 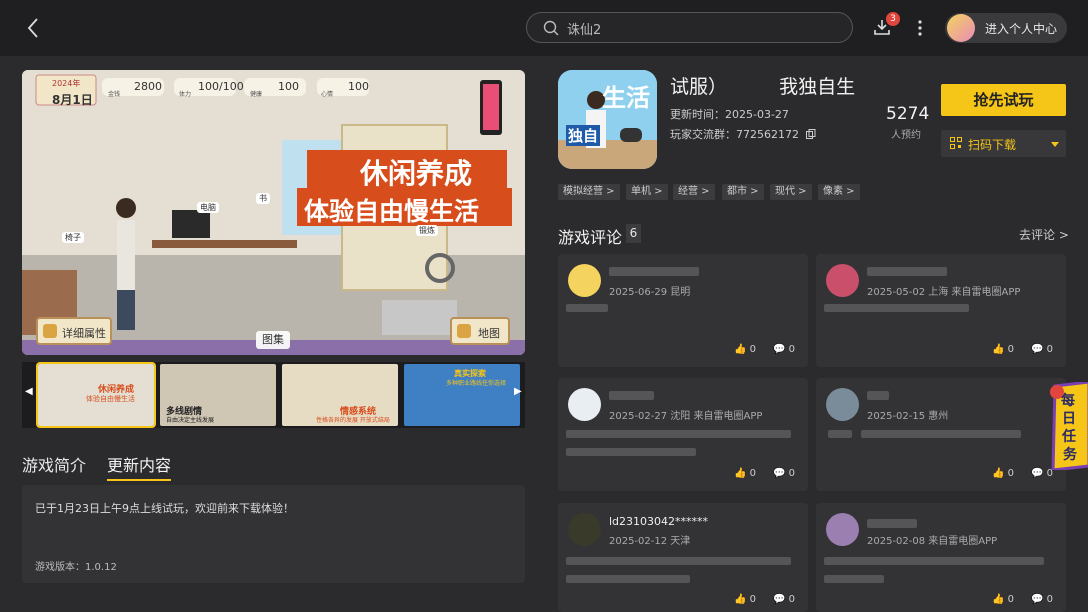 What do you see at coordinates (1003, 143) in the screenshot?
I see `scan-download-button: 扫码下载` at bounding box center [1003, 143].